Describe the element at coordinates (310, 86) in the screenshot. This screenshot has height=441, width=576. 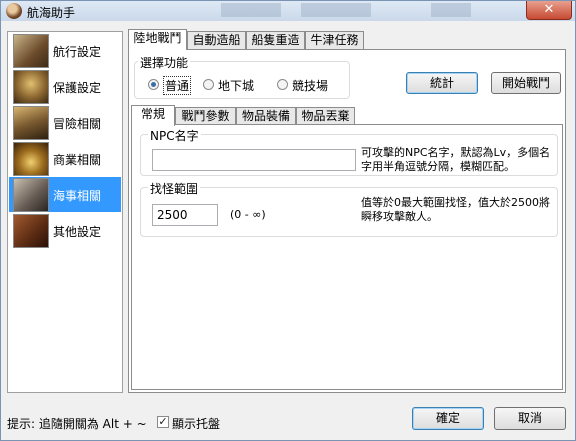
I see `radio-label: 競技場` at that location.